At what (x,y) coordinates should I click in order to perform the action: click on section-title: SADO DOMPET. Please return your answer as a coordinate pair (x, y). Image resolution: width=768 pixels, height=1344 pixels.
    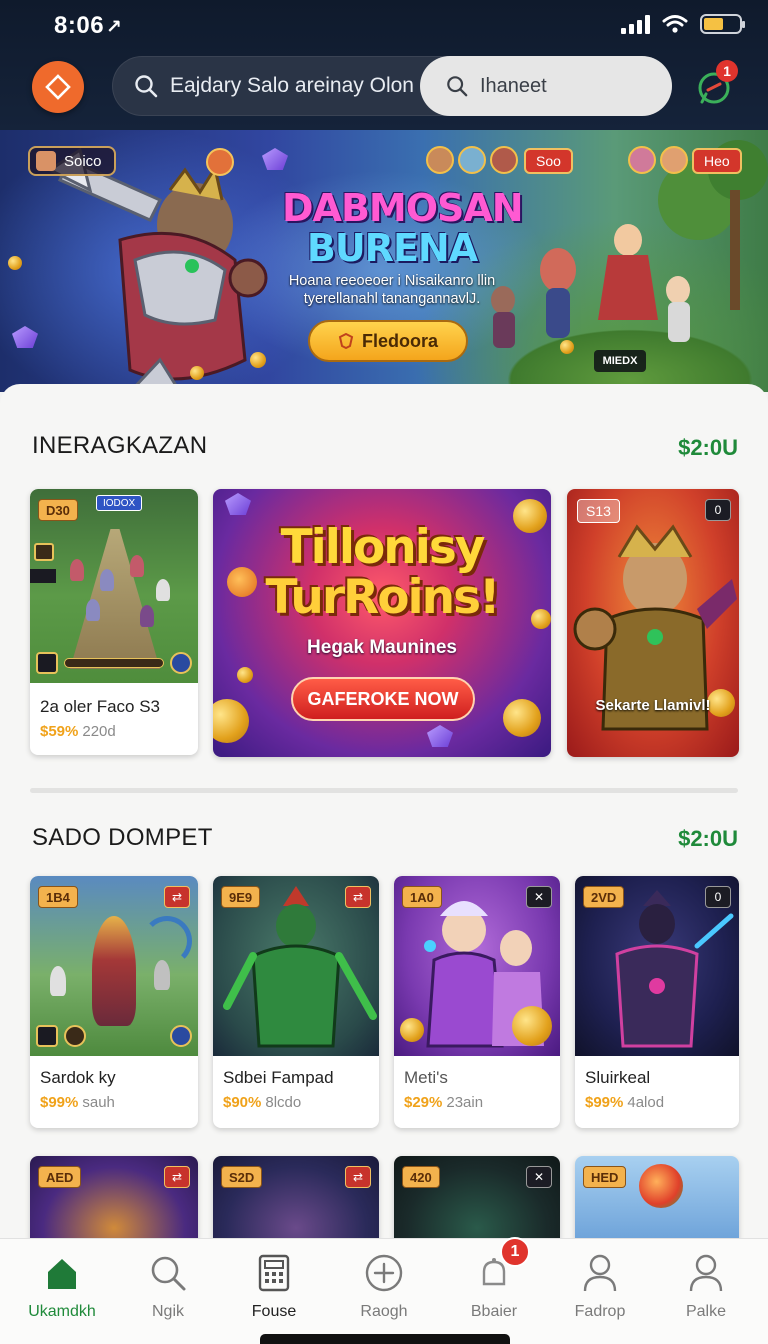
    Looking at the image, I should click on (122, 837).